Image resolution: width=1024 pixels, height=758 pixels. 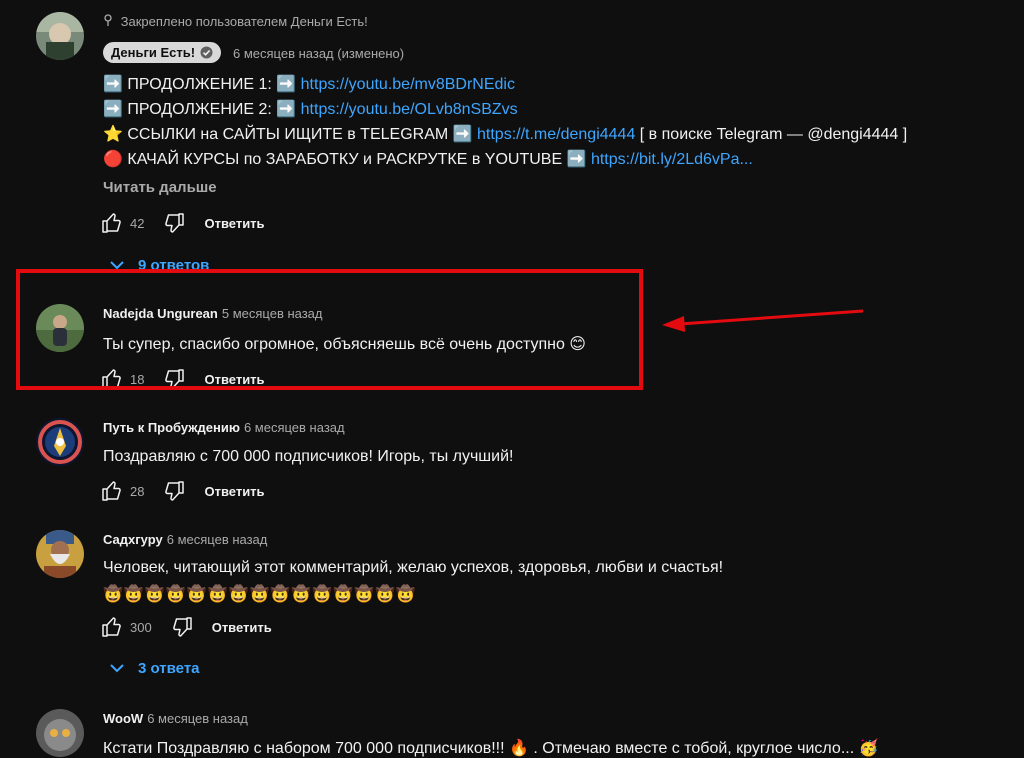 What do you see at coordinates (206, 52) in the screenshot?
I see `verified-icon` at bounding box center [206, 52].